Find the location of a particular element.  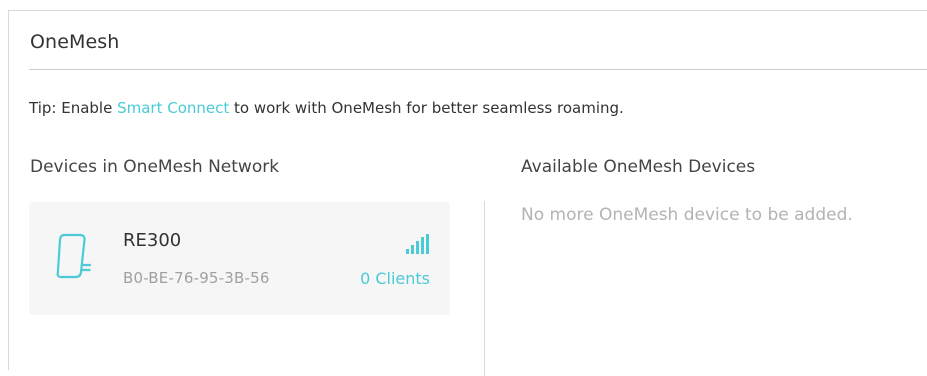

device-card: RE300 B0-BE-76-95-3B-56 0 Clients is located at coordinates (239, 258).